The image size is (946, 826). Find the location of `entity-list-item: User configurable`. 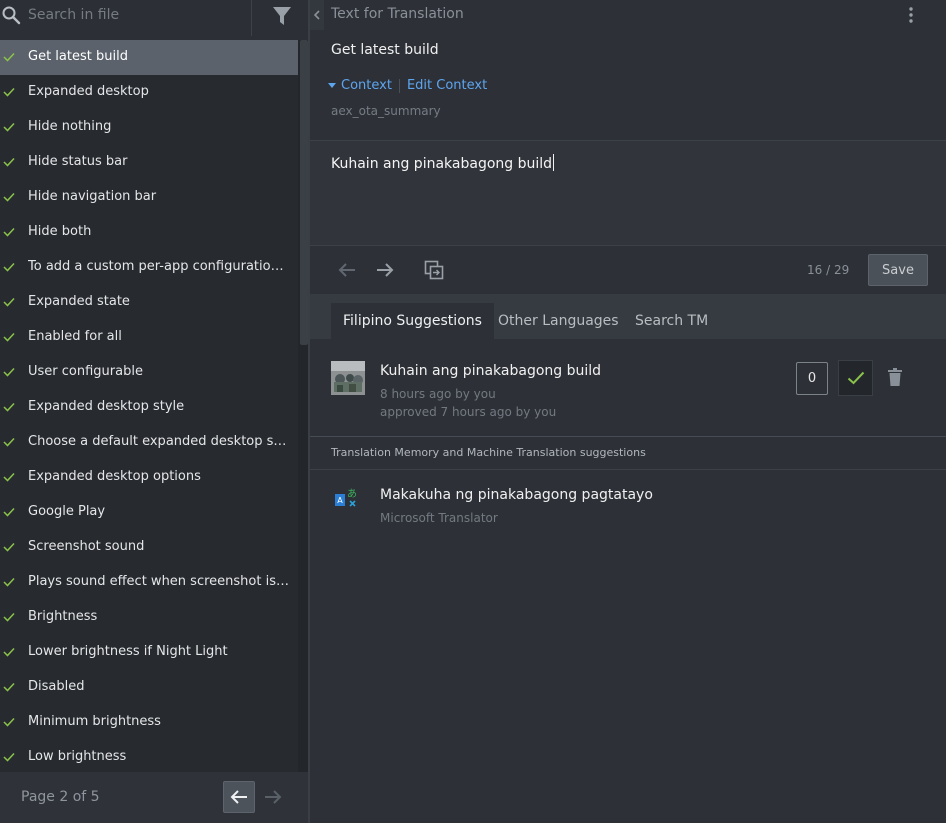

entity-list-item: User configurable is located at coordinates (149, 372).